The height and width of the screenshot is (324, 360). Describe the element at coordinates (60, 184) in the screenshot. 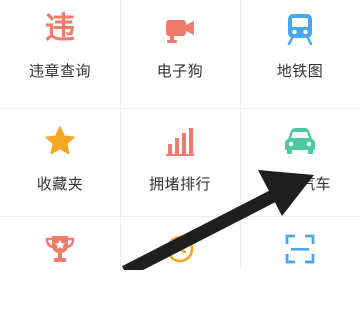

I see `grid-item-label: 收藏夹` at that location.